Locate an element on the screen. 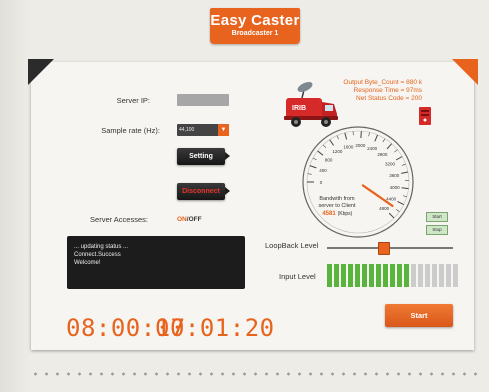  net-status-stat: Net Status Code = 200 is located at coordinates (389, 98).